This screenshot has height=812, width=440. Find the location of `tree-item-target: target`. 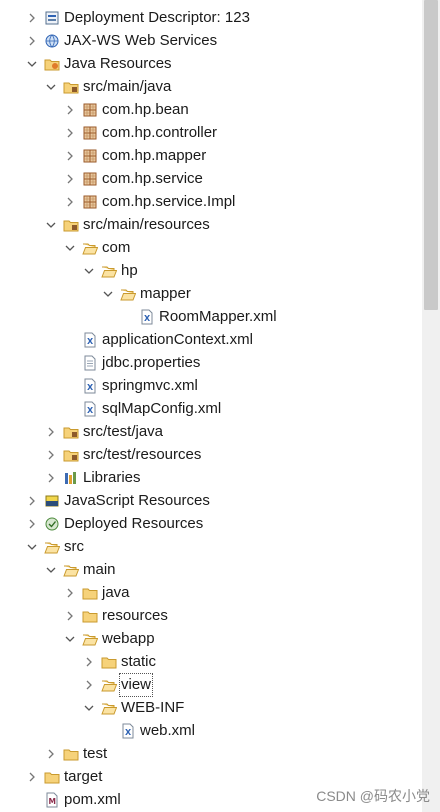

tree-item-target: target is located at coordinates (220, 776).